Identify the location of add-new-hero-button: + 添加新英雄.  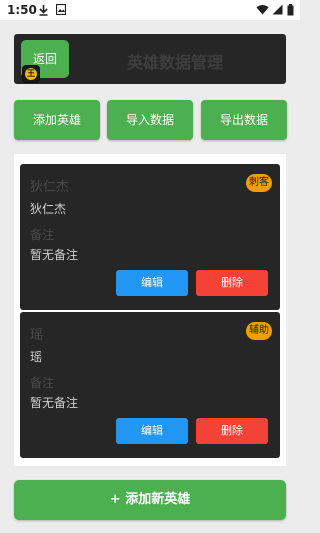
(150, 500).